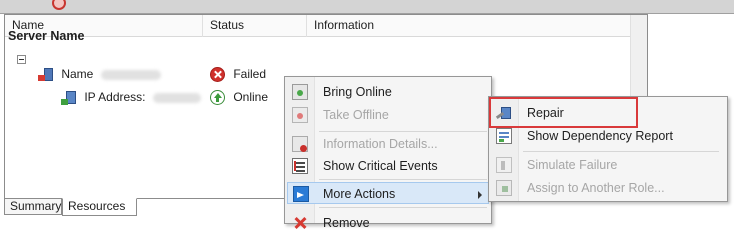  What do you see at coordinates (388, 166) in the screenshot?
I see `menu-item-show-critical-events: Show Critical Events` at bounding box center [388, 166].